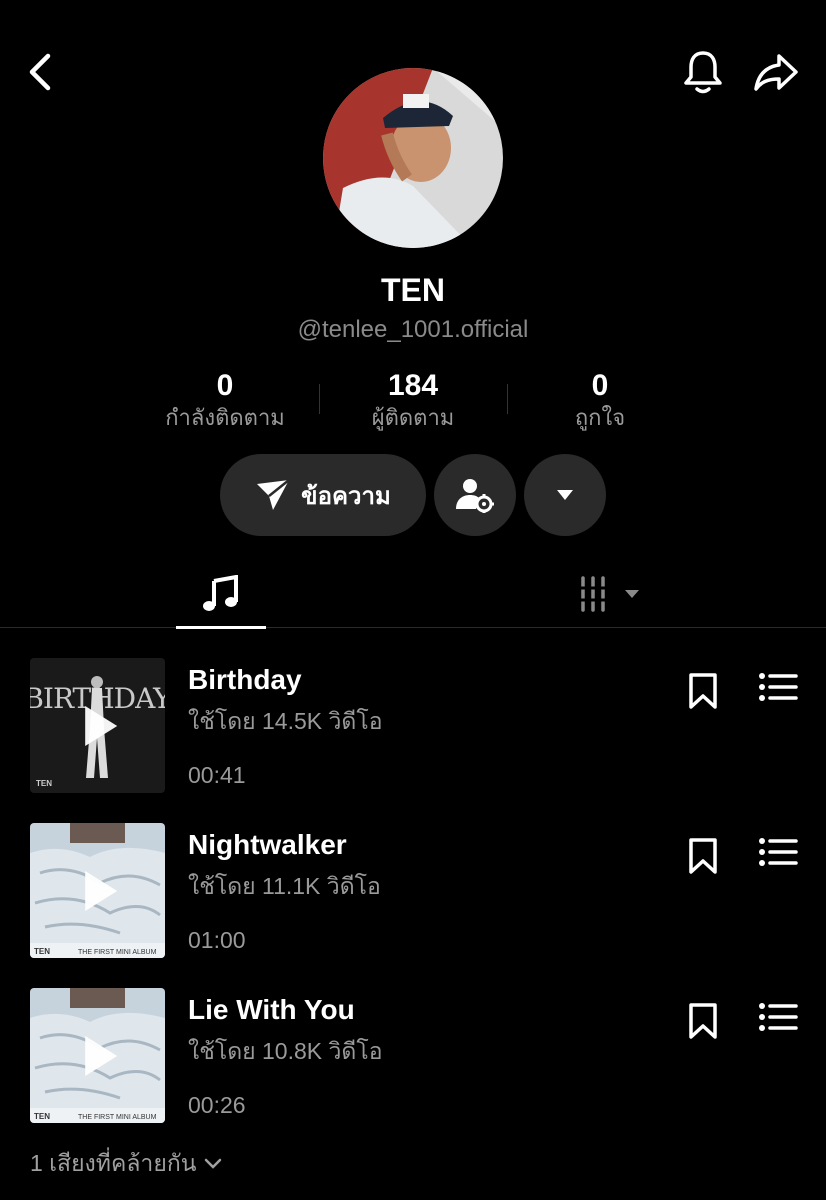  I want to click on chevron-left-icon, so click(40, 72).